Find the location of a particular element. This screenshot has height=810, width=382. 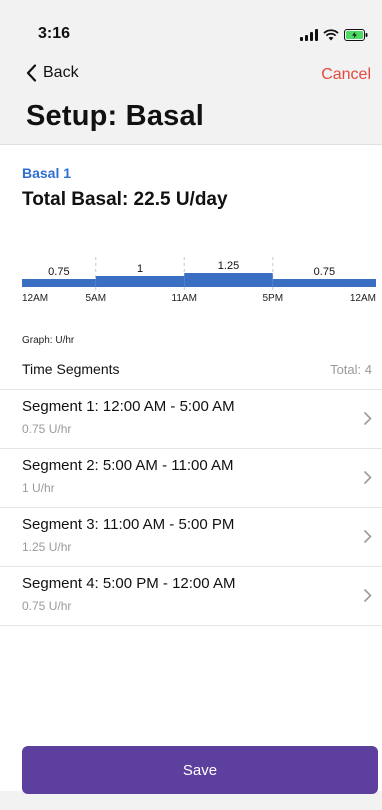

basal-program-name: Basal 1 is located at coordinates (47, 173).